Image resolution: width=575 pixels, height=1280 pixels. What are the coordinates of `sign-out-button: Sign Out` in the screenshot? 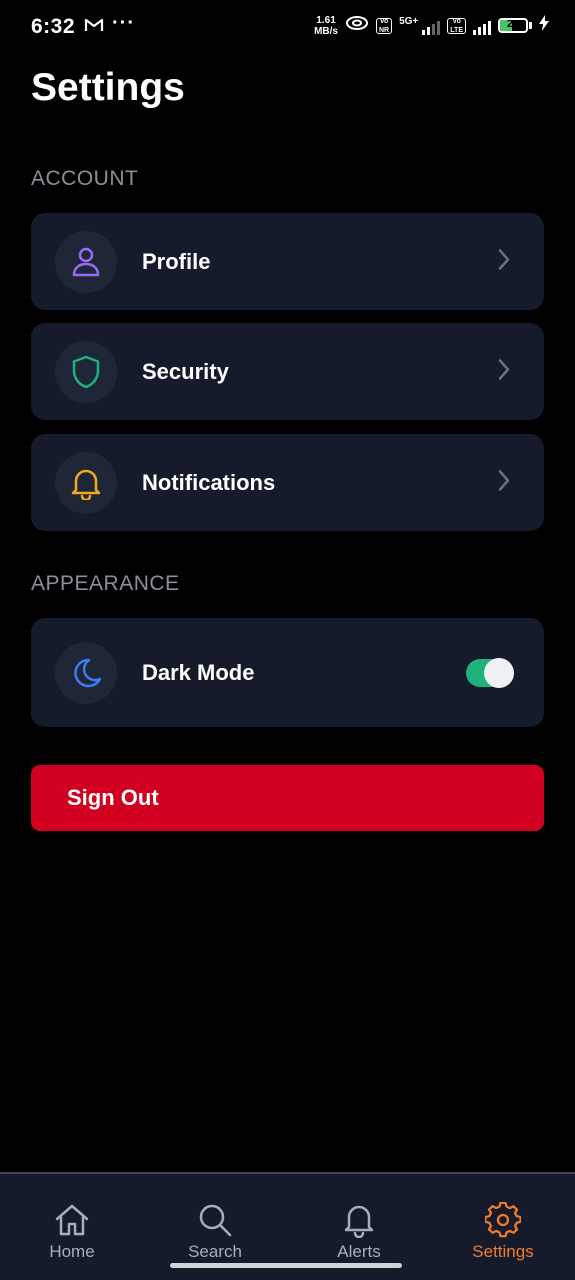 It's located at (287, 798).